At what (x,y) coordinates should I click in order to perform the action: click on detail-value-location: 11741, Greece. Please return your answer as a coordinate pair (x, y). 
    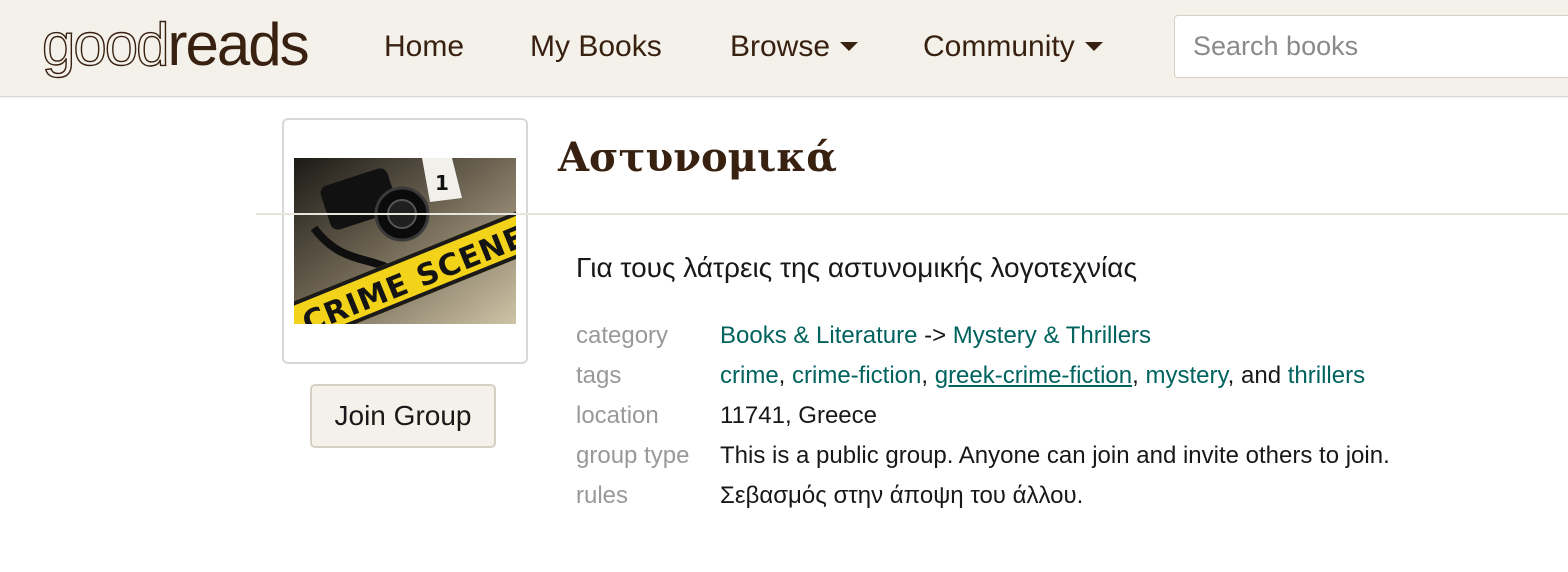
    Looking at the image, I should click on (798, 415).